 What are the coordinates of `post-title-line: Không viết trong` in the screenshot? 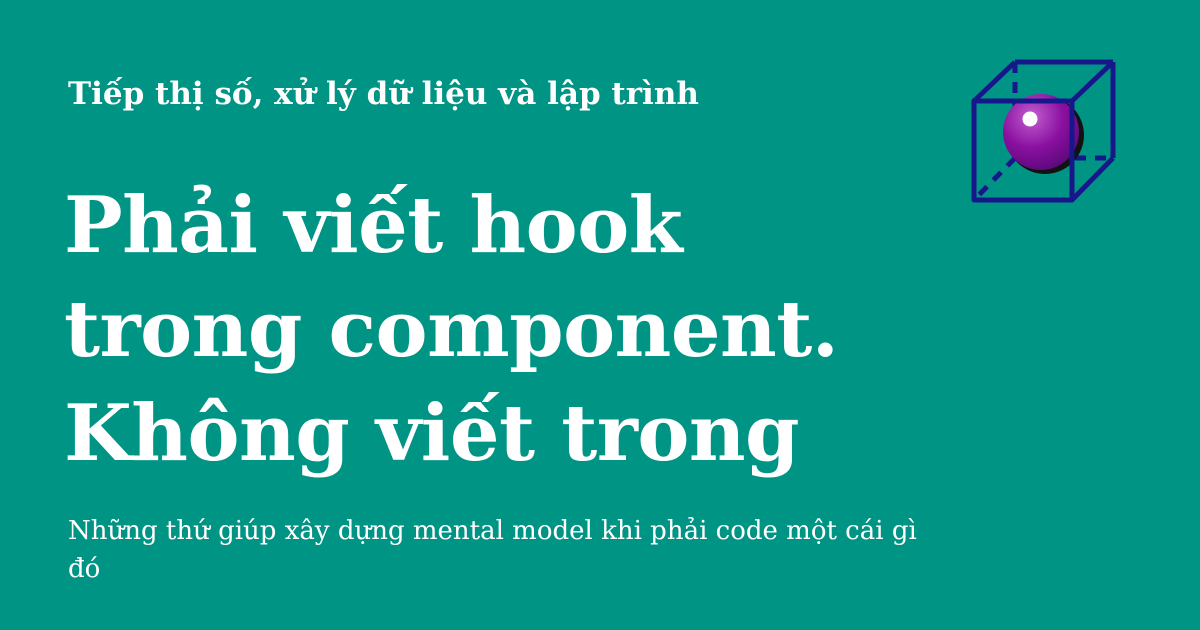 It's located at (432, 433).